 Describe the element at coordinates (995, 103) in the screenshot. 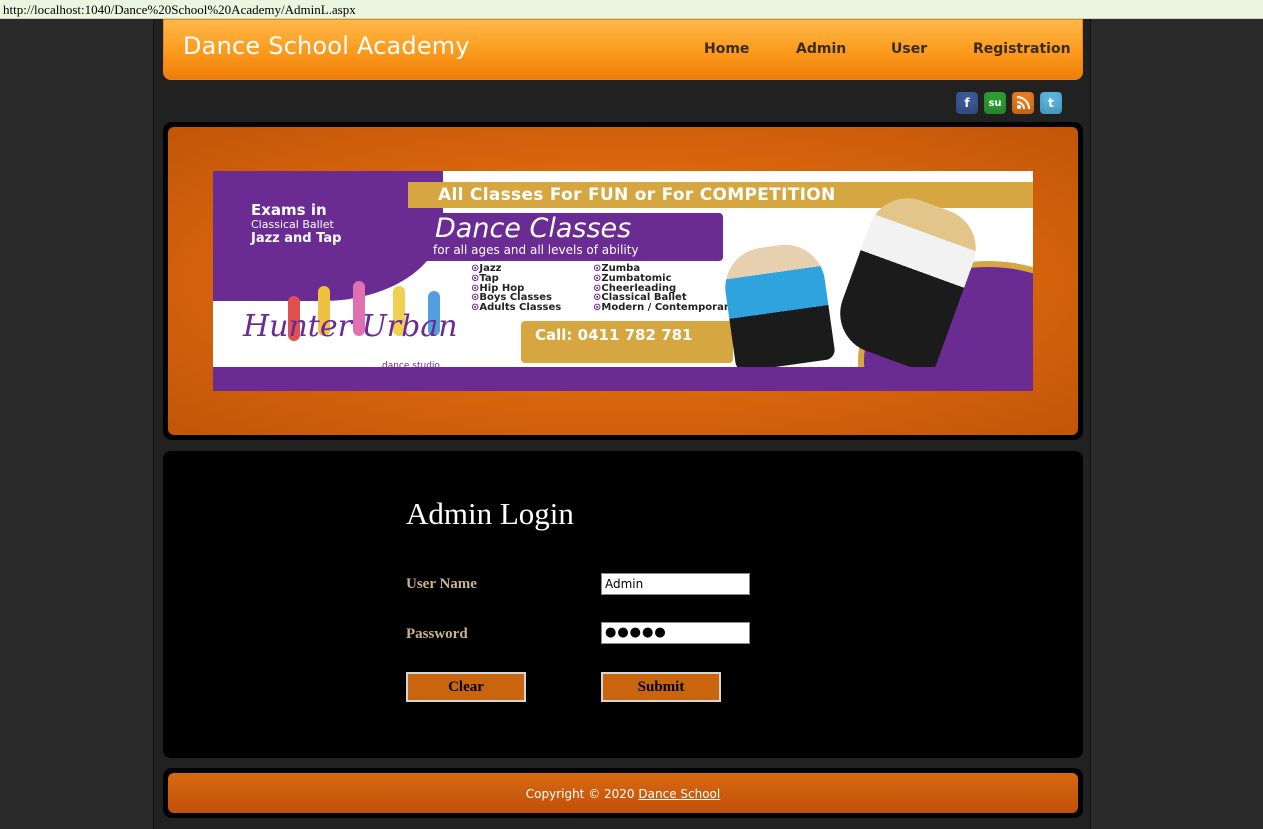

I see `stumbleupon-icon: su` at that location.